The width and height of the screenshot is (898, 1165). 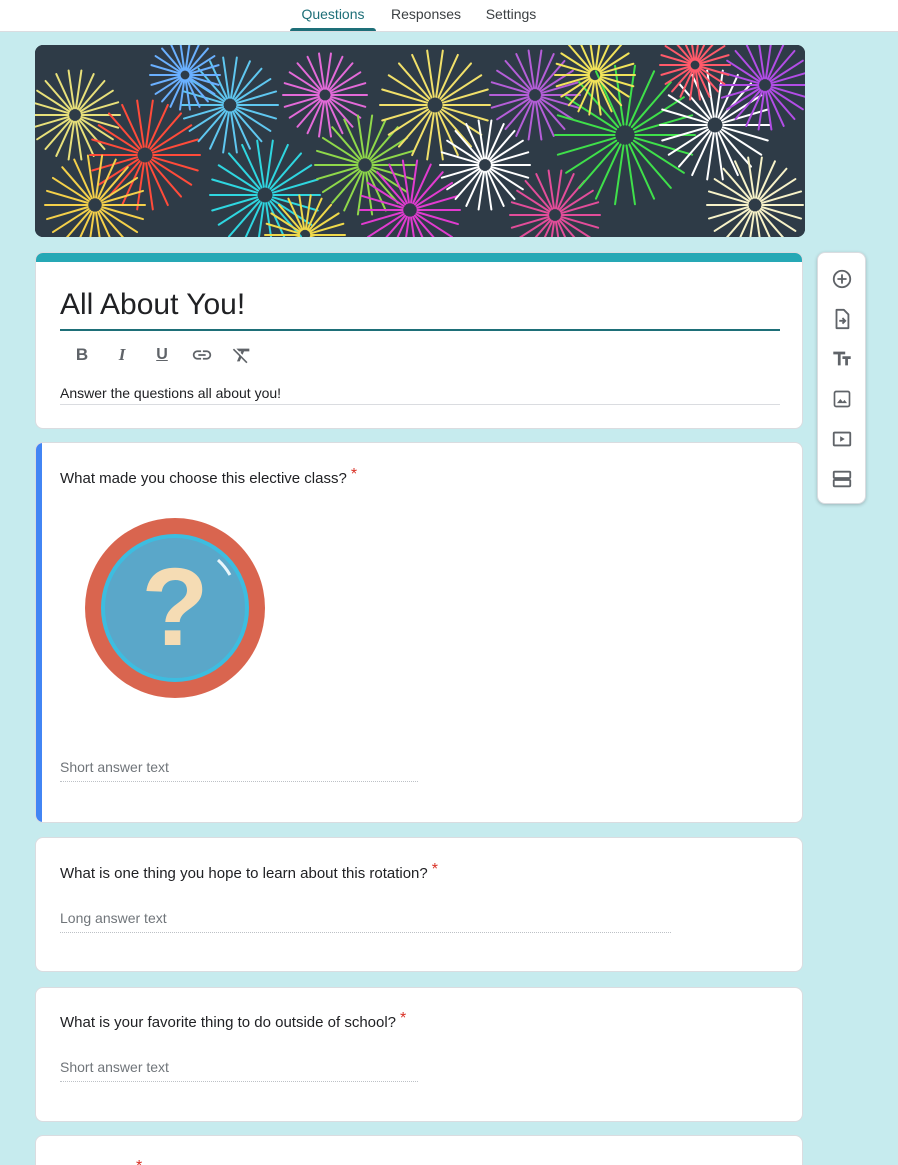 I want to click on add-image-icon, so click(x=842, y=399).